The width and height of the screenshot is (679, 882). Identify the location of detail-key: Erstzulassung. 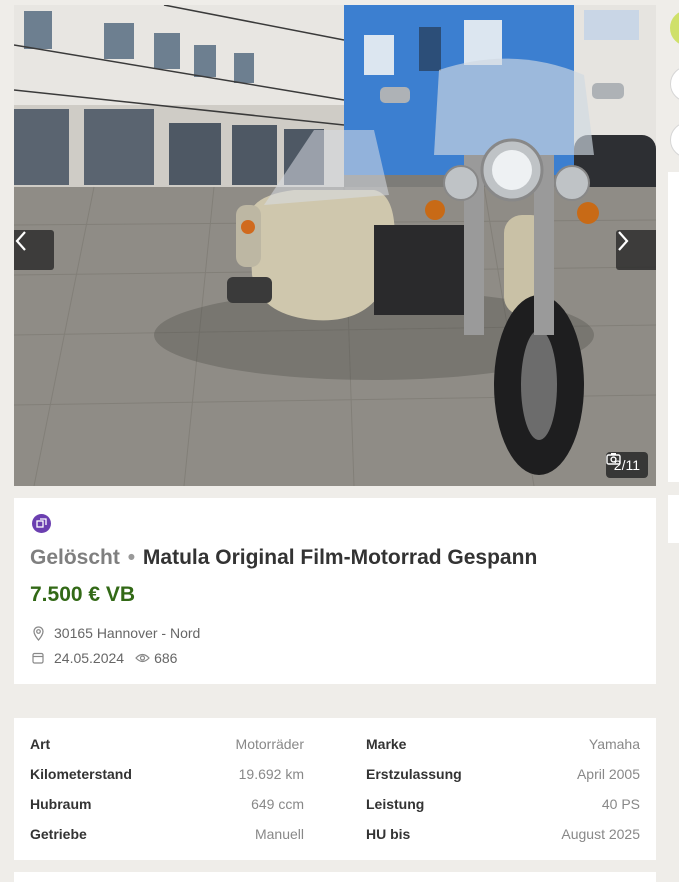
(414, 774).